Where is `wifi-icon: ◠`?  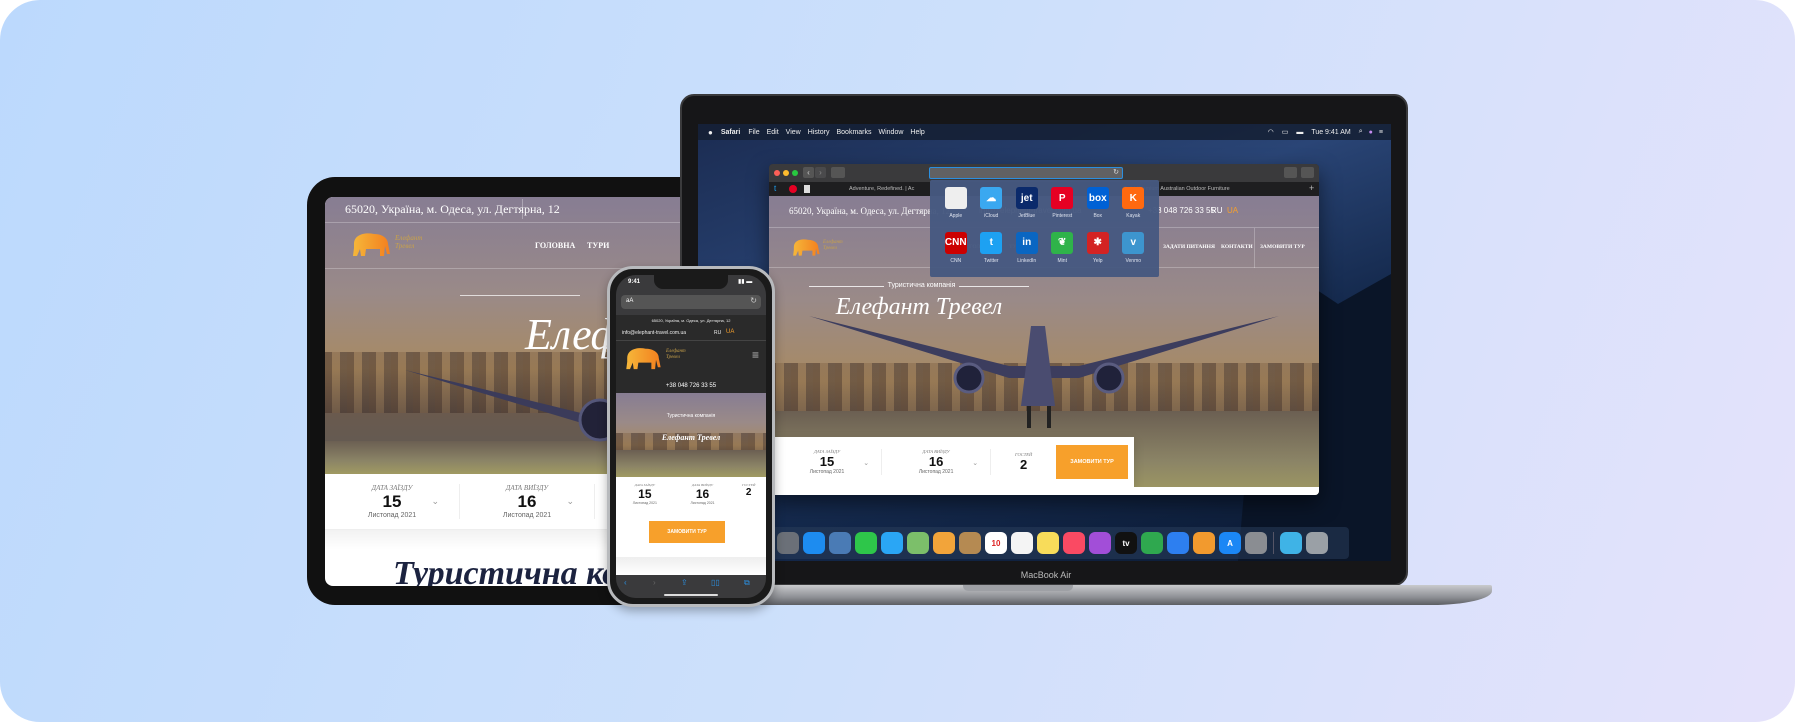
wifi-icon: ◠ is located at coordinates (1271, 132).